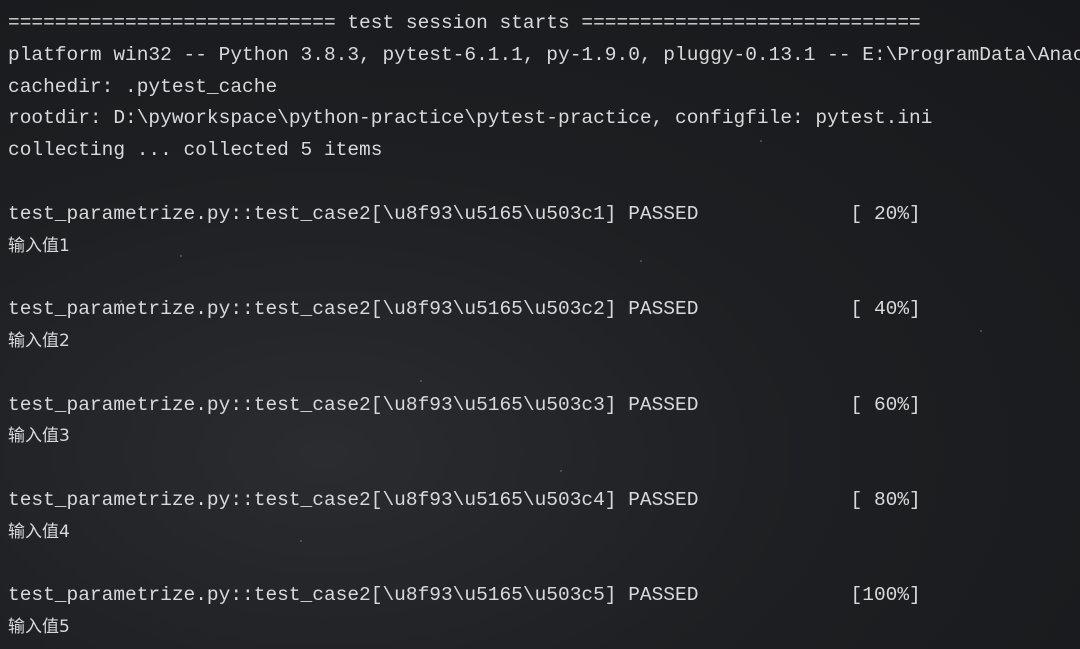 The image size is (1080, 649). What do you see at coordinates (143, 86) in the screenshot?
I see `cachedir-line: cachedir: .pytest_cache` at bounding box center [143, 86].